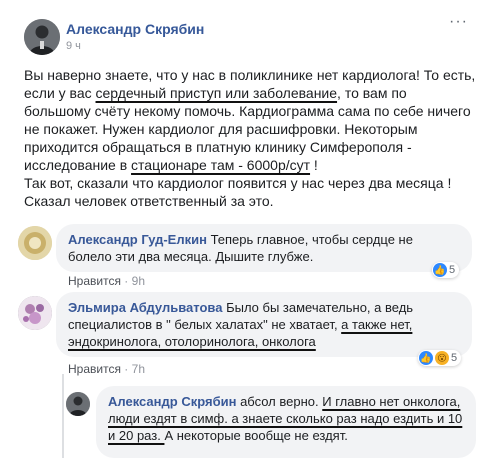 The height and width of the screenshot is (458, 486). Describe the element at coordinates (145, 307) in the screenshot. I see `comment-author: Эльмира Абдульватова` at that location.